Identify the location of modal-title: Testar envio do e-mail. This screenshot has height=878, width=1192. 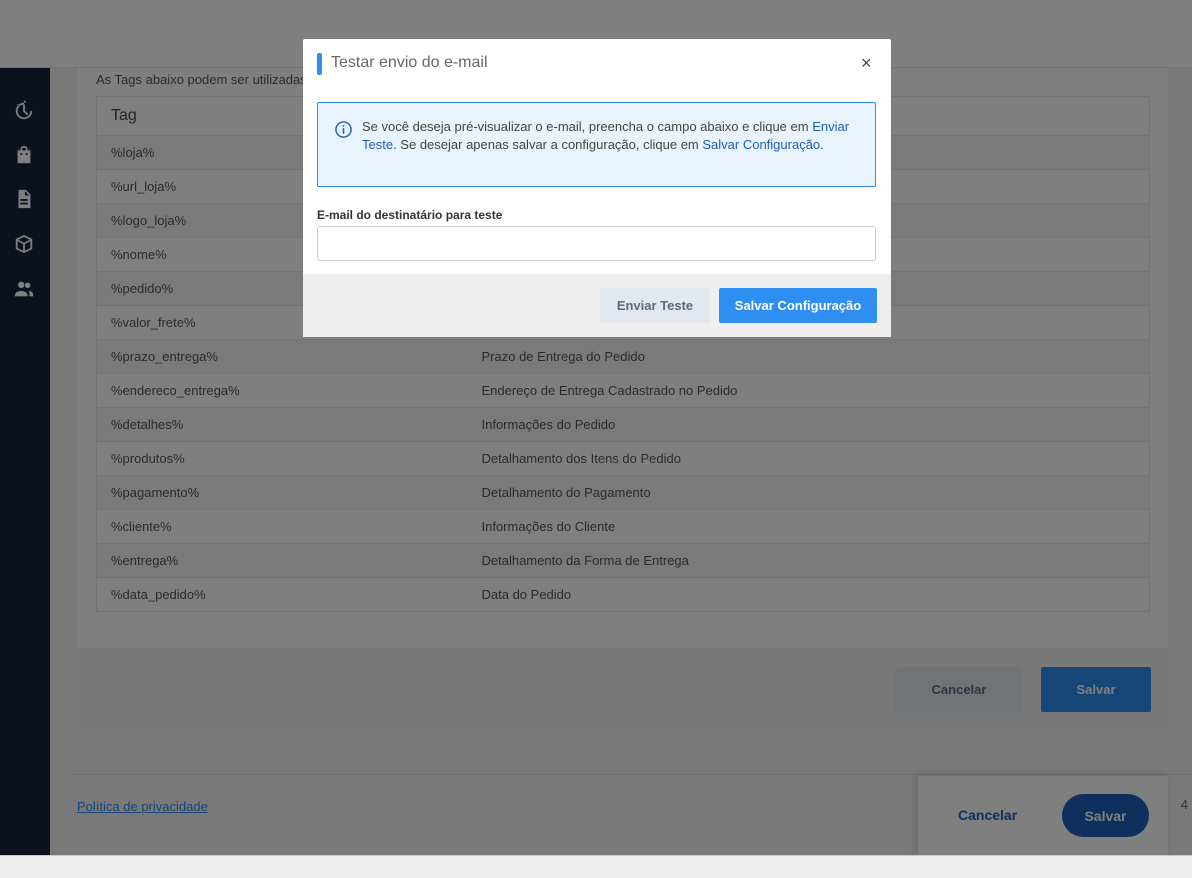
(409, 62).